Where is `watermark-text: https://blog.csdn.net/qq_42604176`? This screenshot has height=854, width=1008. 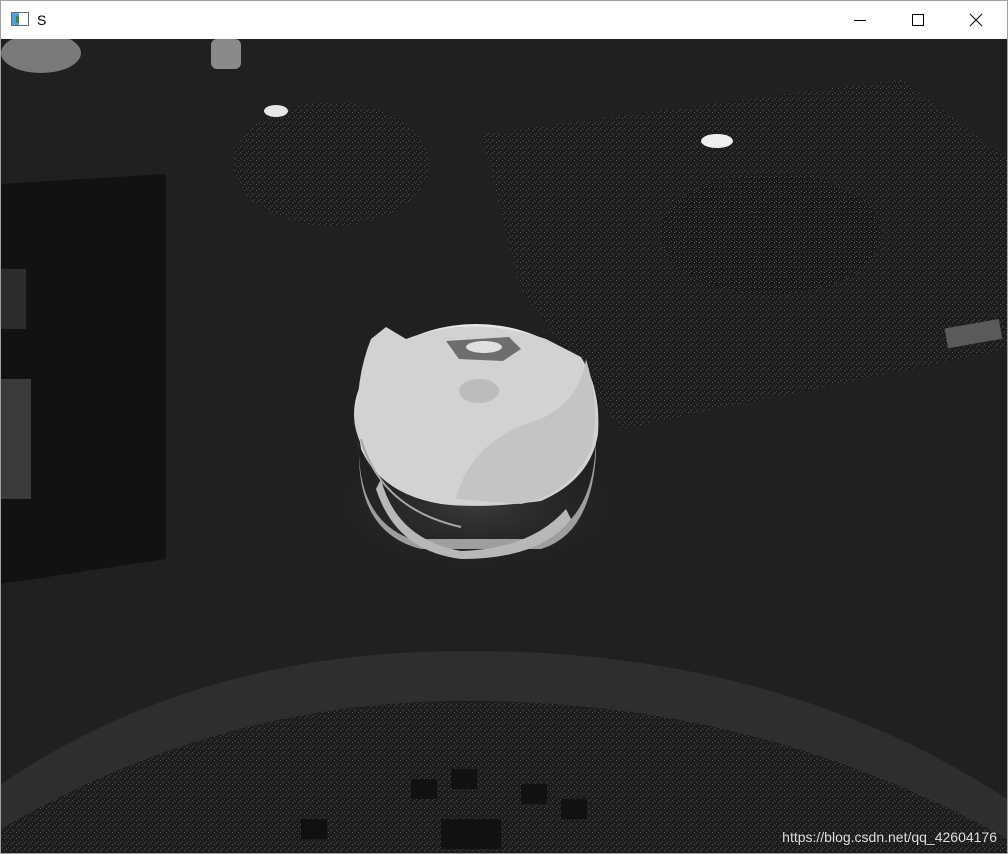
watermark-text: https://blog.csdn.net/qq_42604176 is located at coordinates (889, 837).